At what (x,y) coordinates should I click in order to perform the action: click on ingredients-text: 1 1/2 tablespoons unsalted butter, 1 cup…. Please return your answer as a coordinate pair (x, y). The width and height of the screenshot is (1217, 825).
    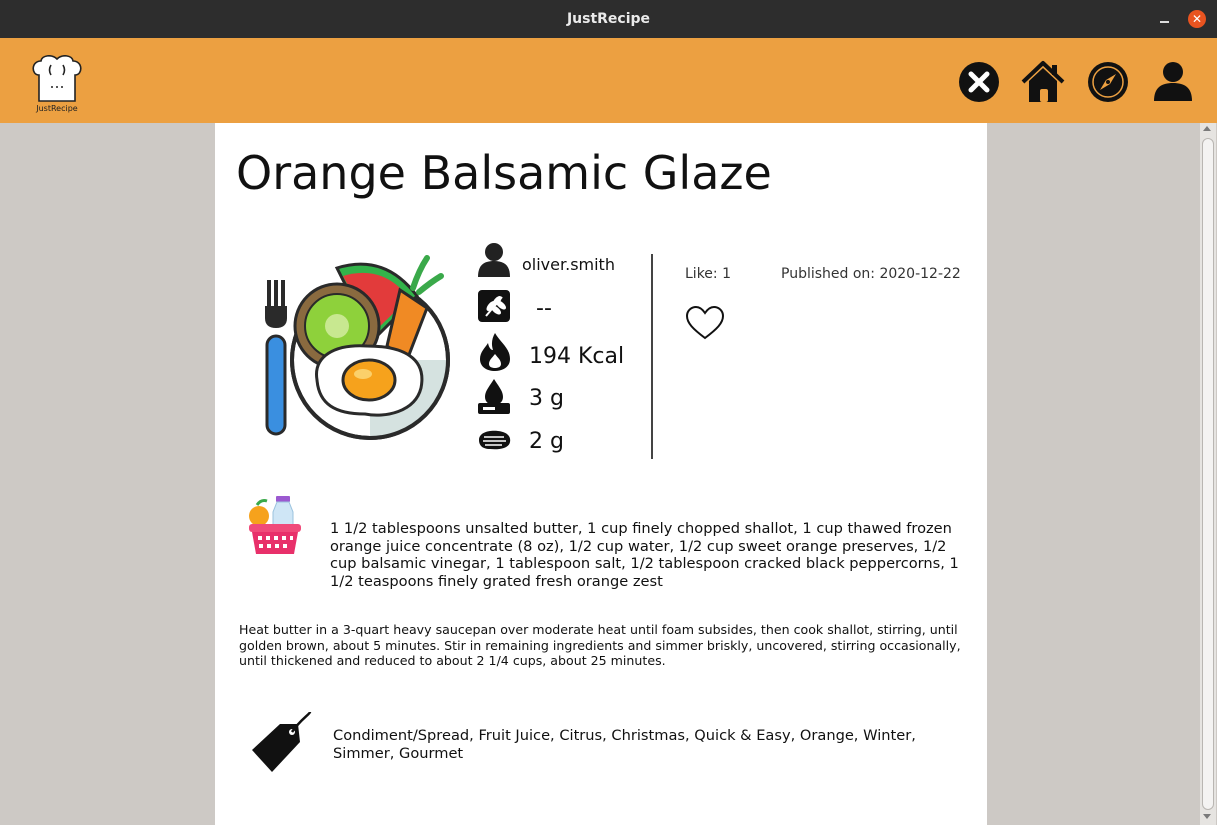
    Looking at the image, I should click on (644, 555).